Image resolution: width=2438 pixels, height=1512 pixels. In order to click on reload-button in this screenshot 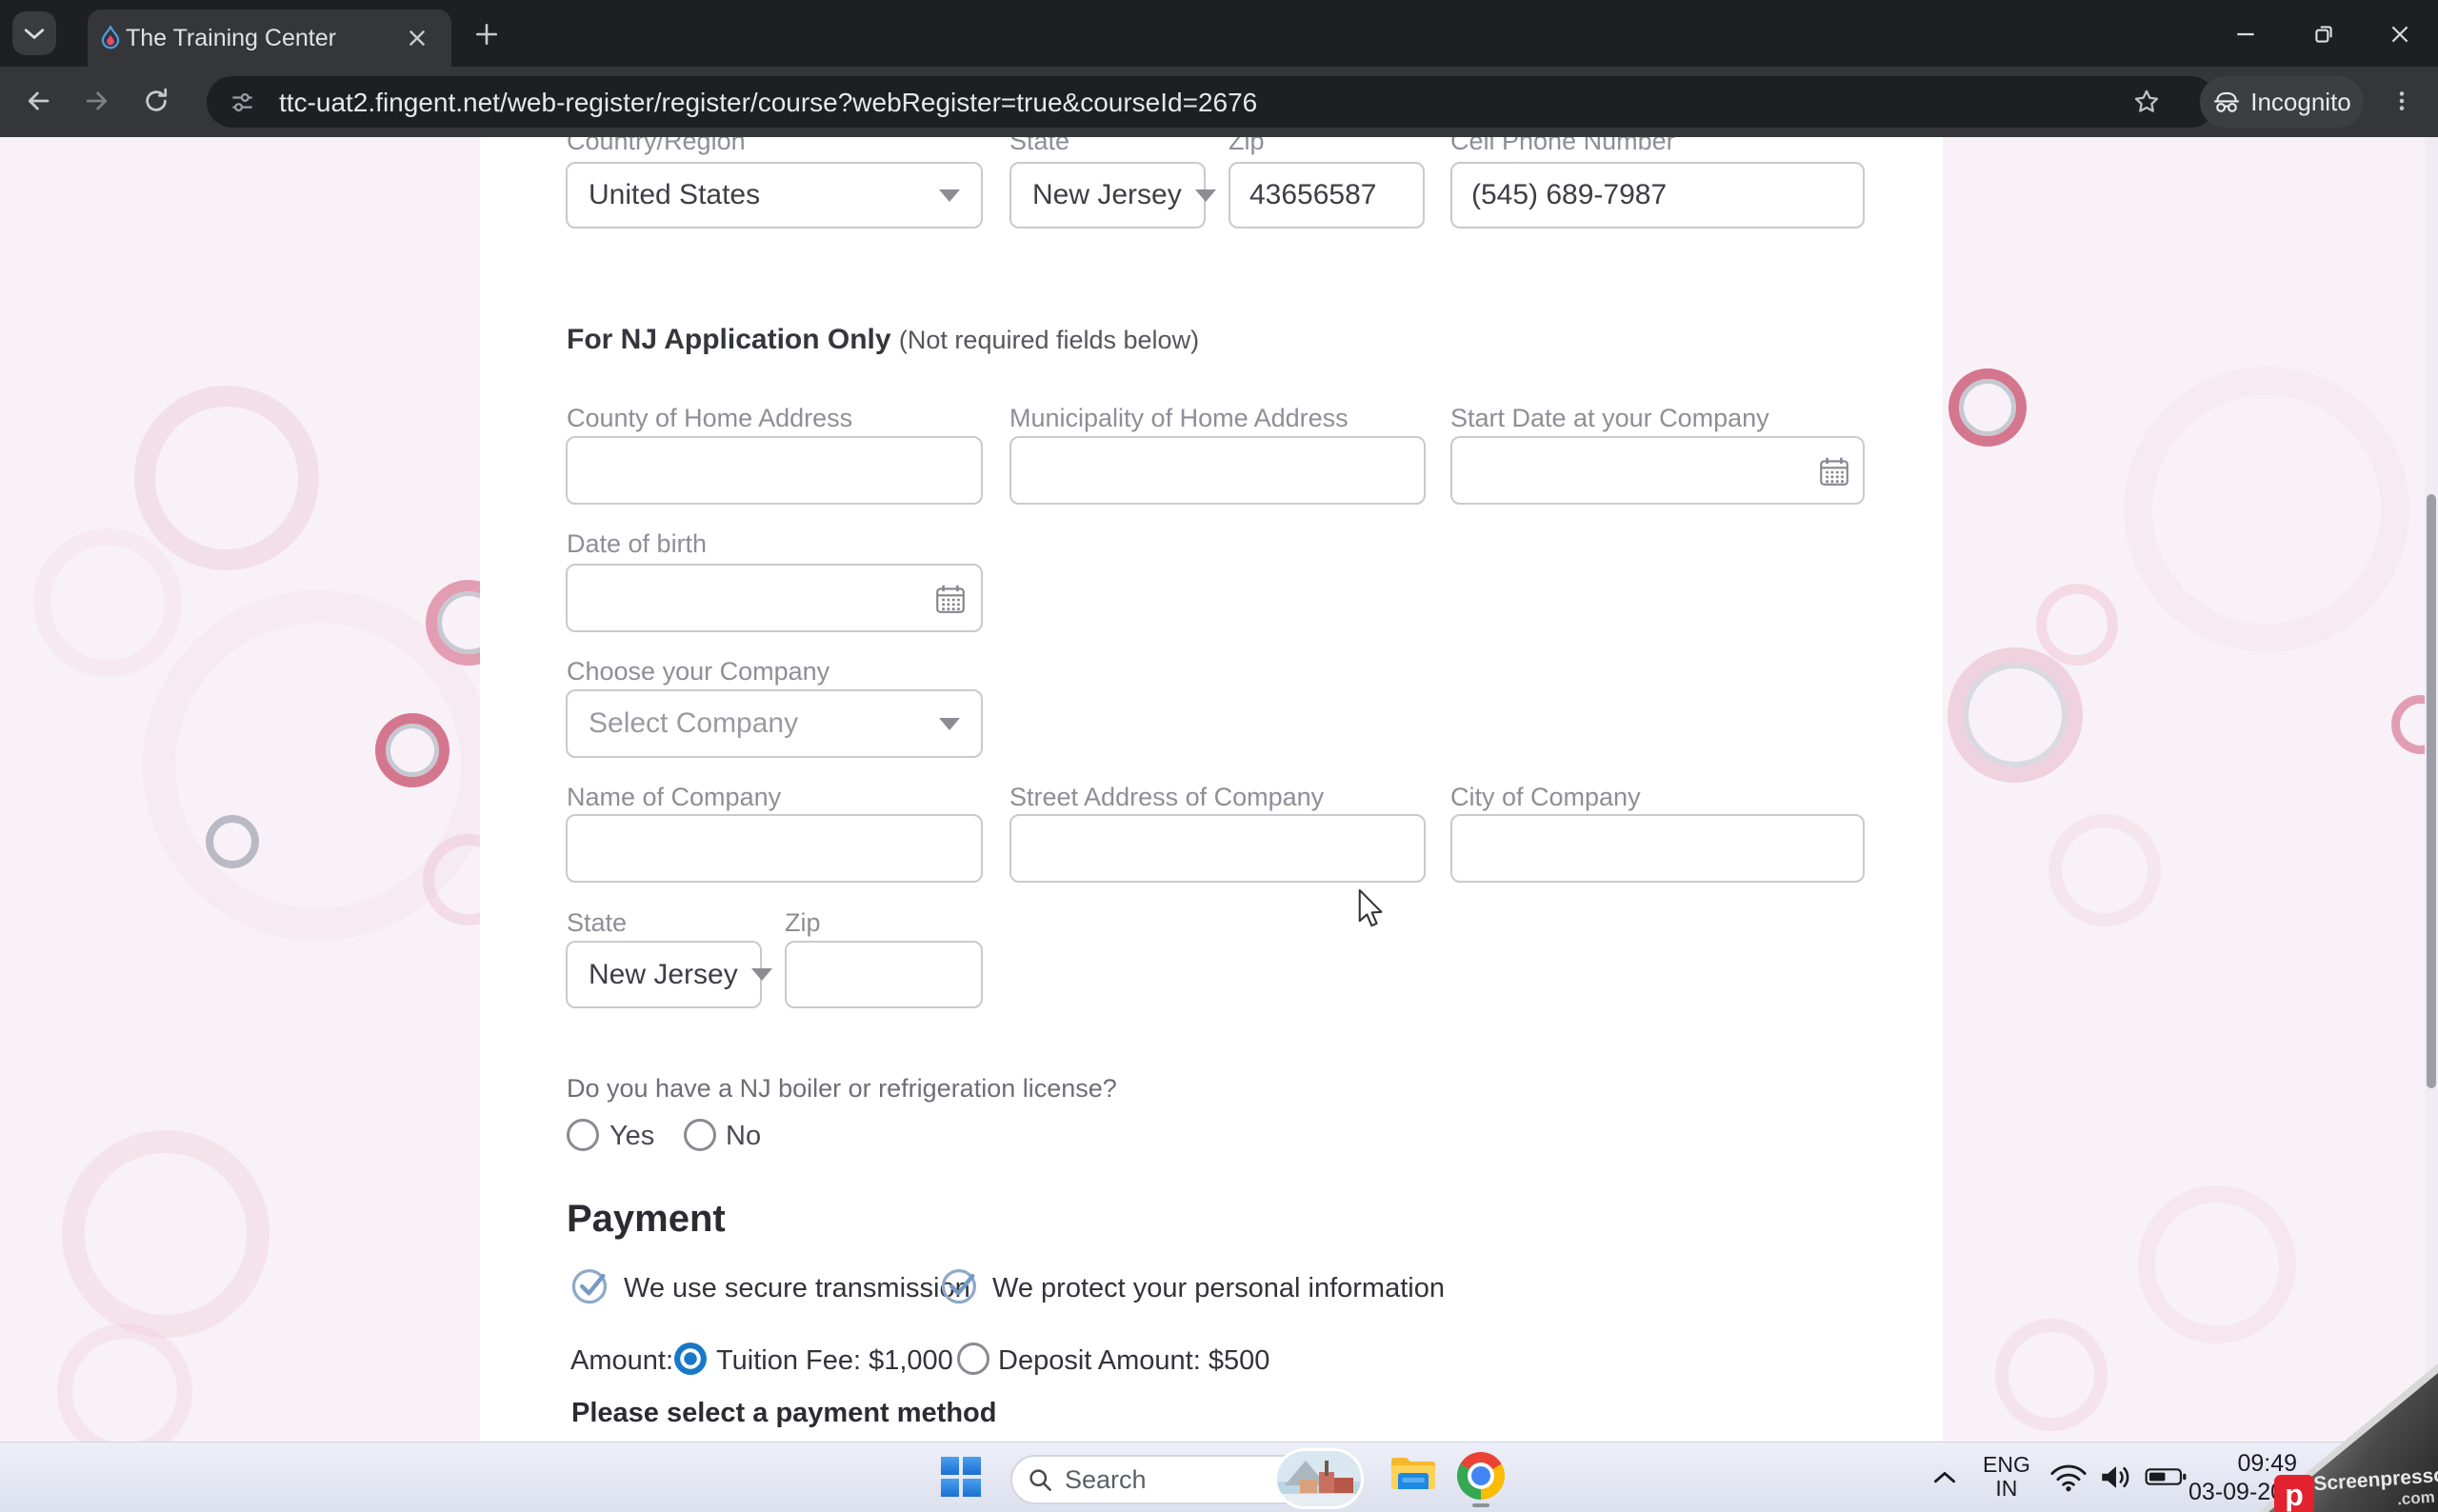, I will do `click(156, 101)`.